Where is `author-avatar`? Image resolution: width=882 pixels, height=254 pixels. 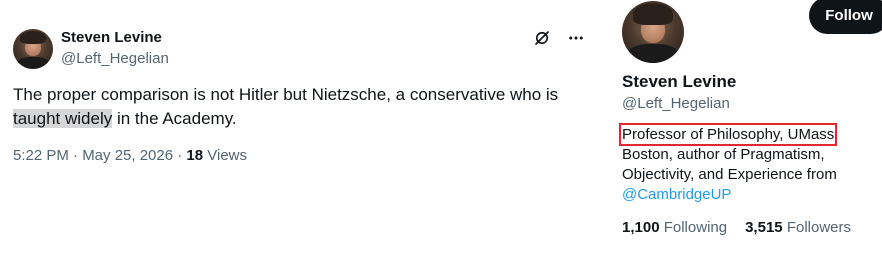
author-avatar is located at coordinates (33, 49).